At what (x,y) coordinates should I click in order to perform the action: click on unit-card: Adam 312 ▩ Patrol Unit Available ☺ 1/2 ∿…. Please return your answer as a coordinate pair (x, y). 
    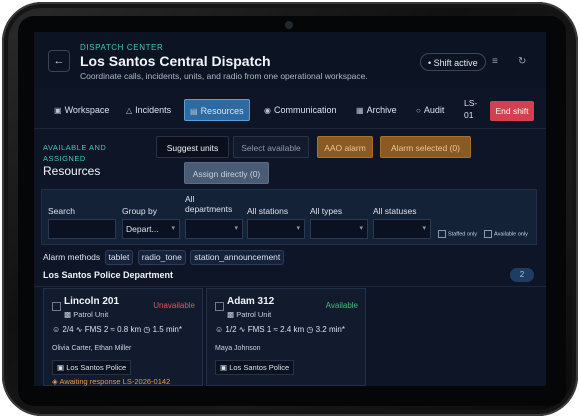
    Looking at the image, I should click on (286, 337).